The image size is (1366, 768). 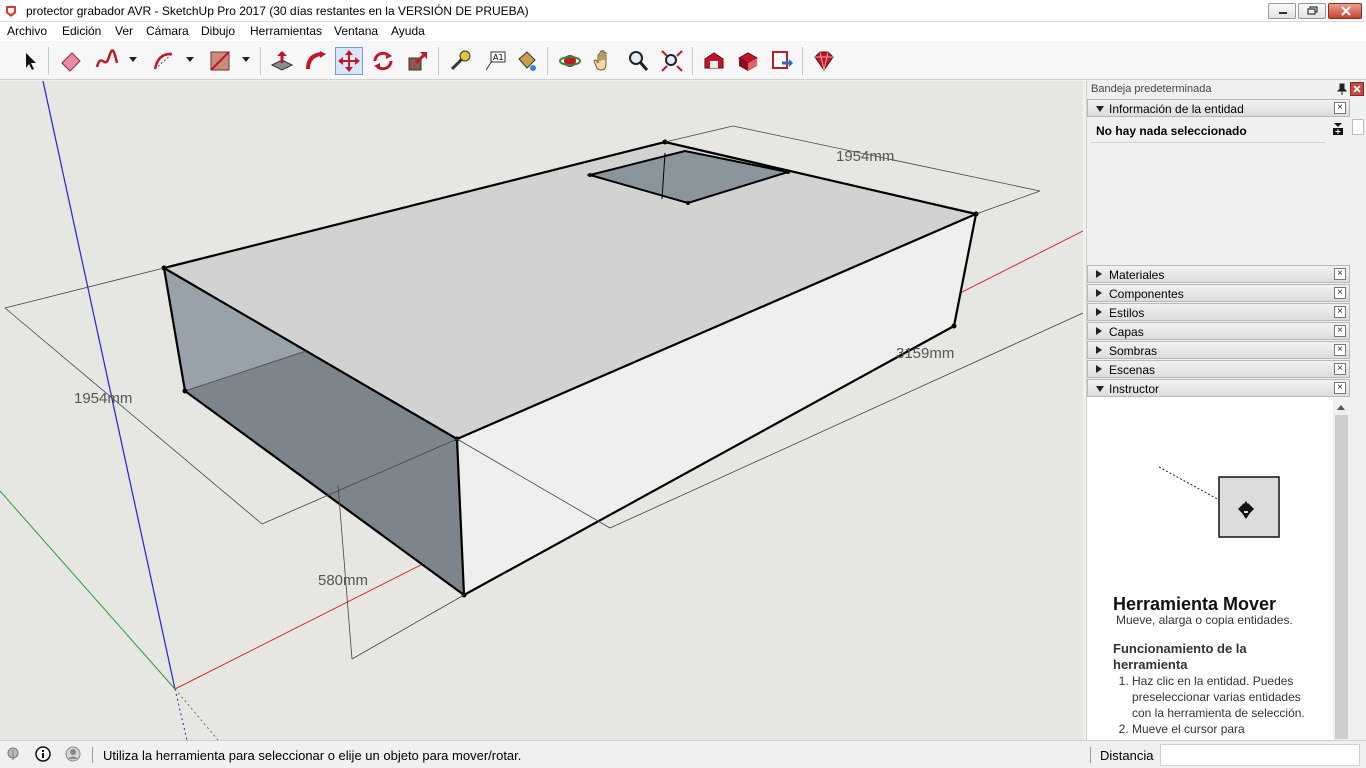 What do you see at coordinates (1218, 274) in the screenshot?
I see `panel-materiales-header: Materiales ×` at bounding box center [1218, 274].